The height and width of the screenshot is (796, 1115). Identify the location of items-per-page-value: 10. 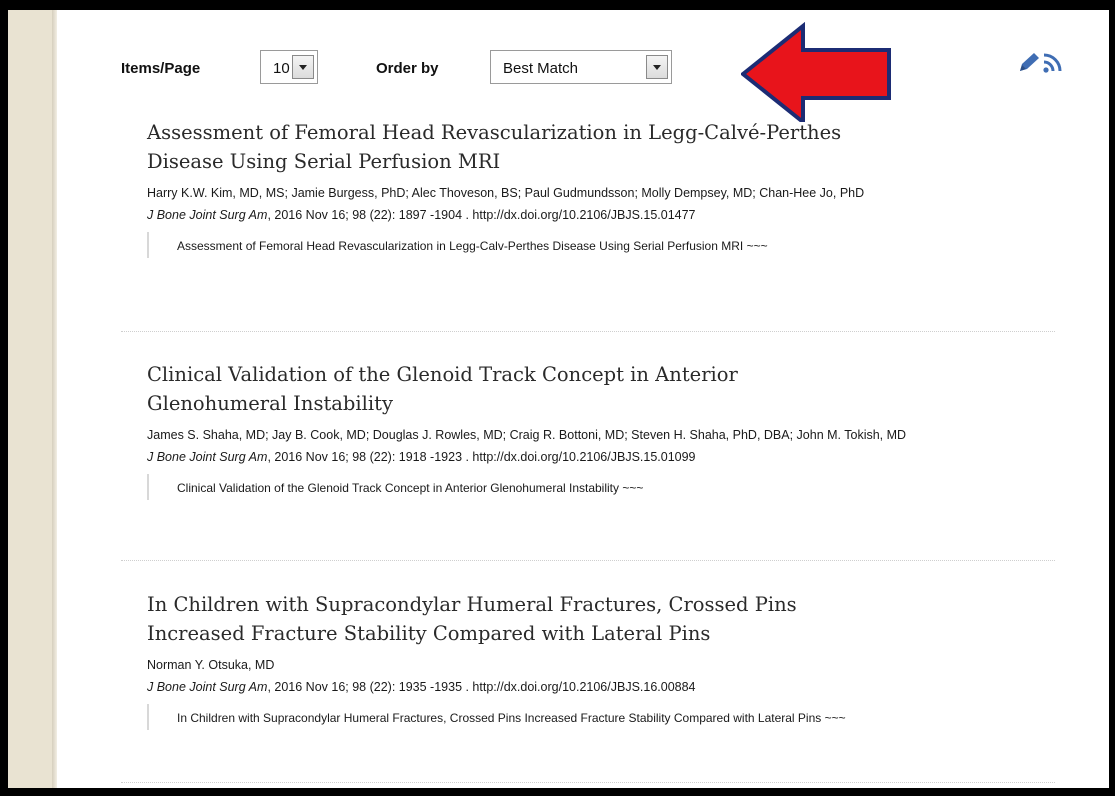
(281, 68).